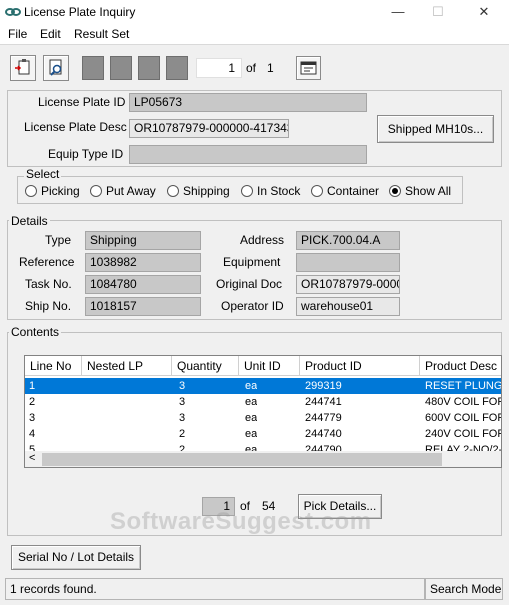  What do you see at coordinates (263, 434) in the screenshot?
I see `table-row: 4 2 ea 244740 240V COIL FOR` at bounding box center [263, 434].